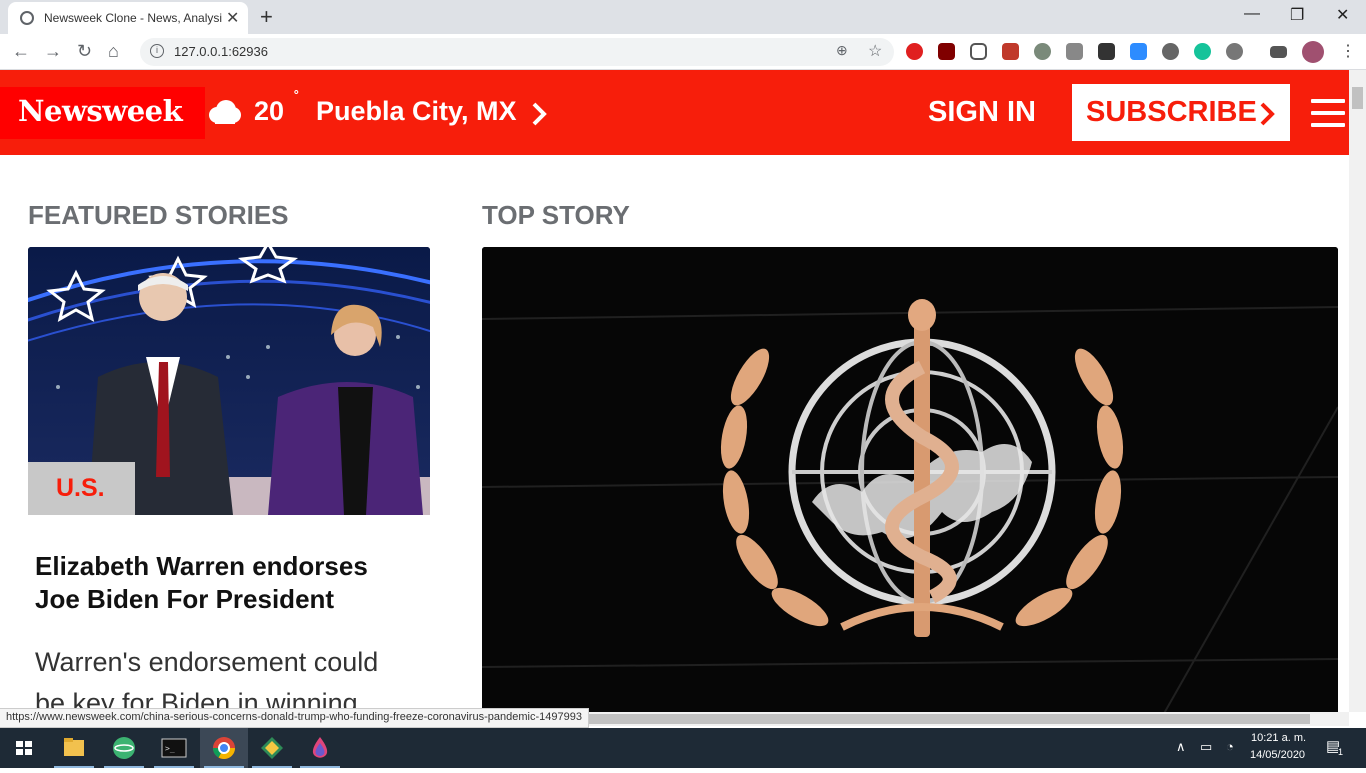 Image resolution: width=1366 pixels, height=773 pixels. Describe the element at coordinates (1342, 15) in the screenshot. I see `window-close-icon: ✕` at that location.